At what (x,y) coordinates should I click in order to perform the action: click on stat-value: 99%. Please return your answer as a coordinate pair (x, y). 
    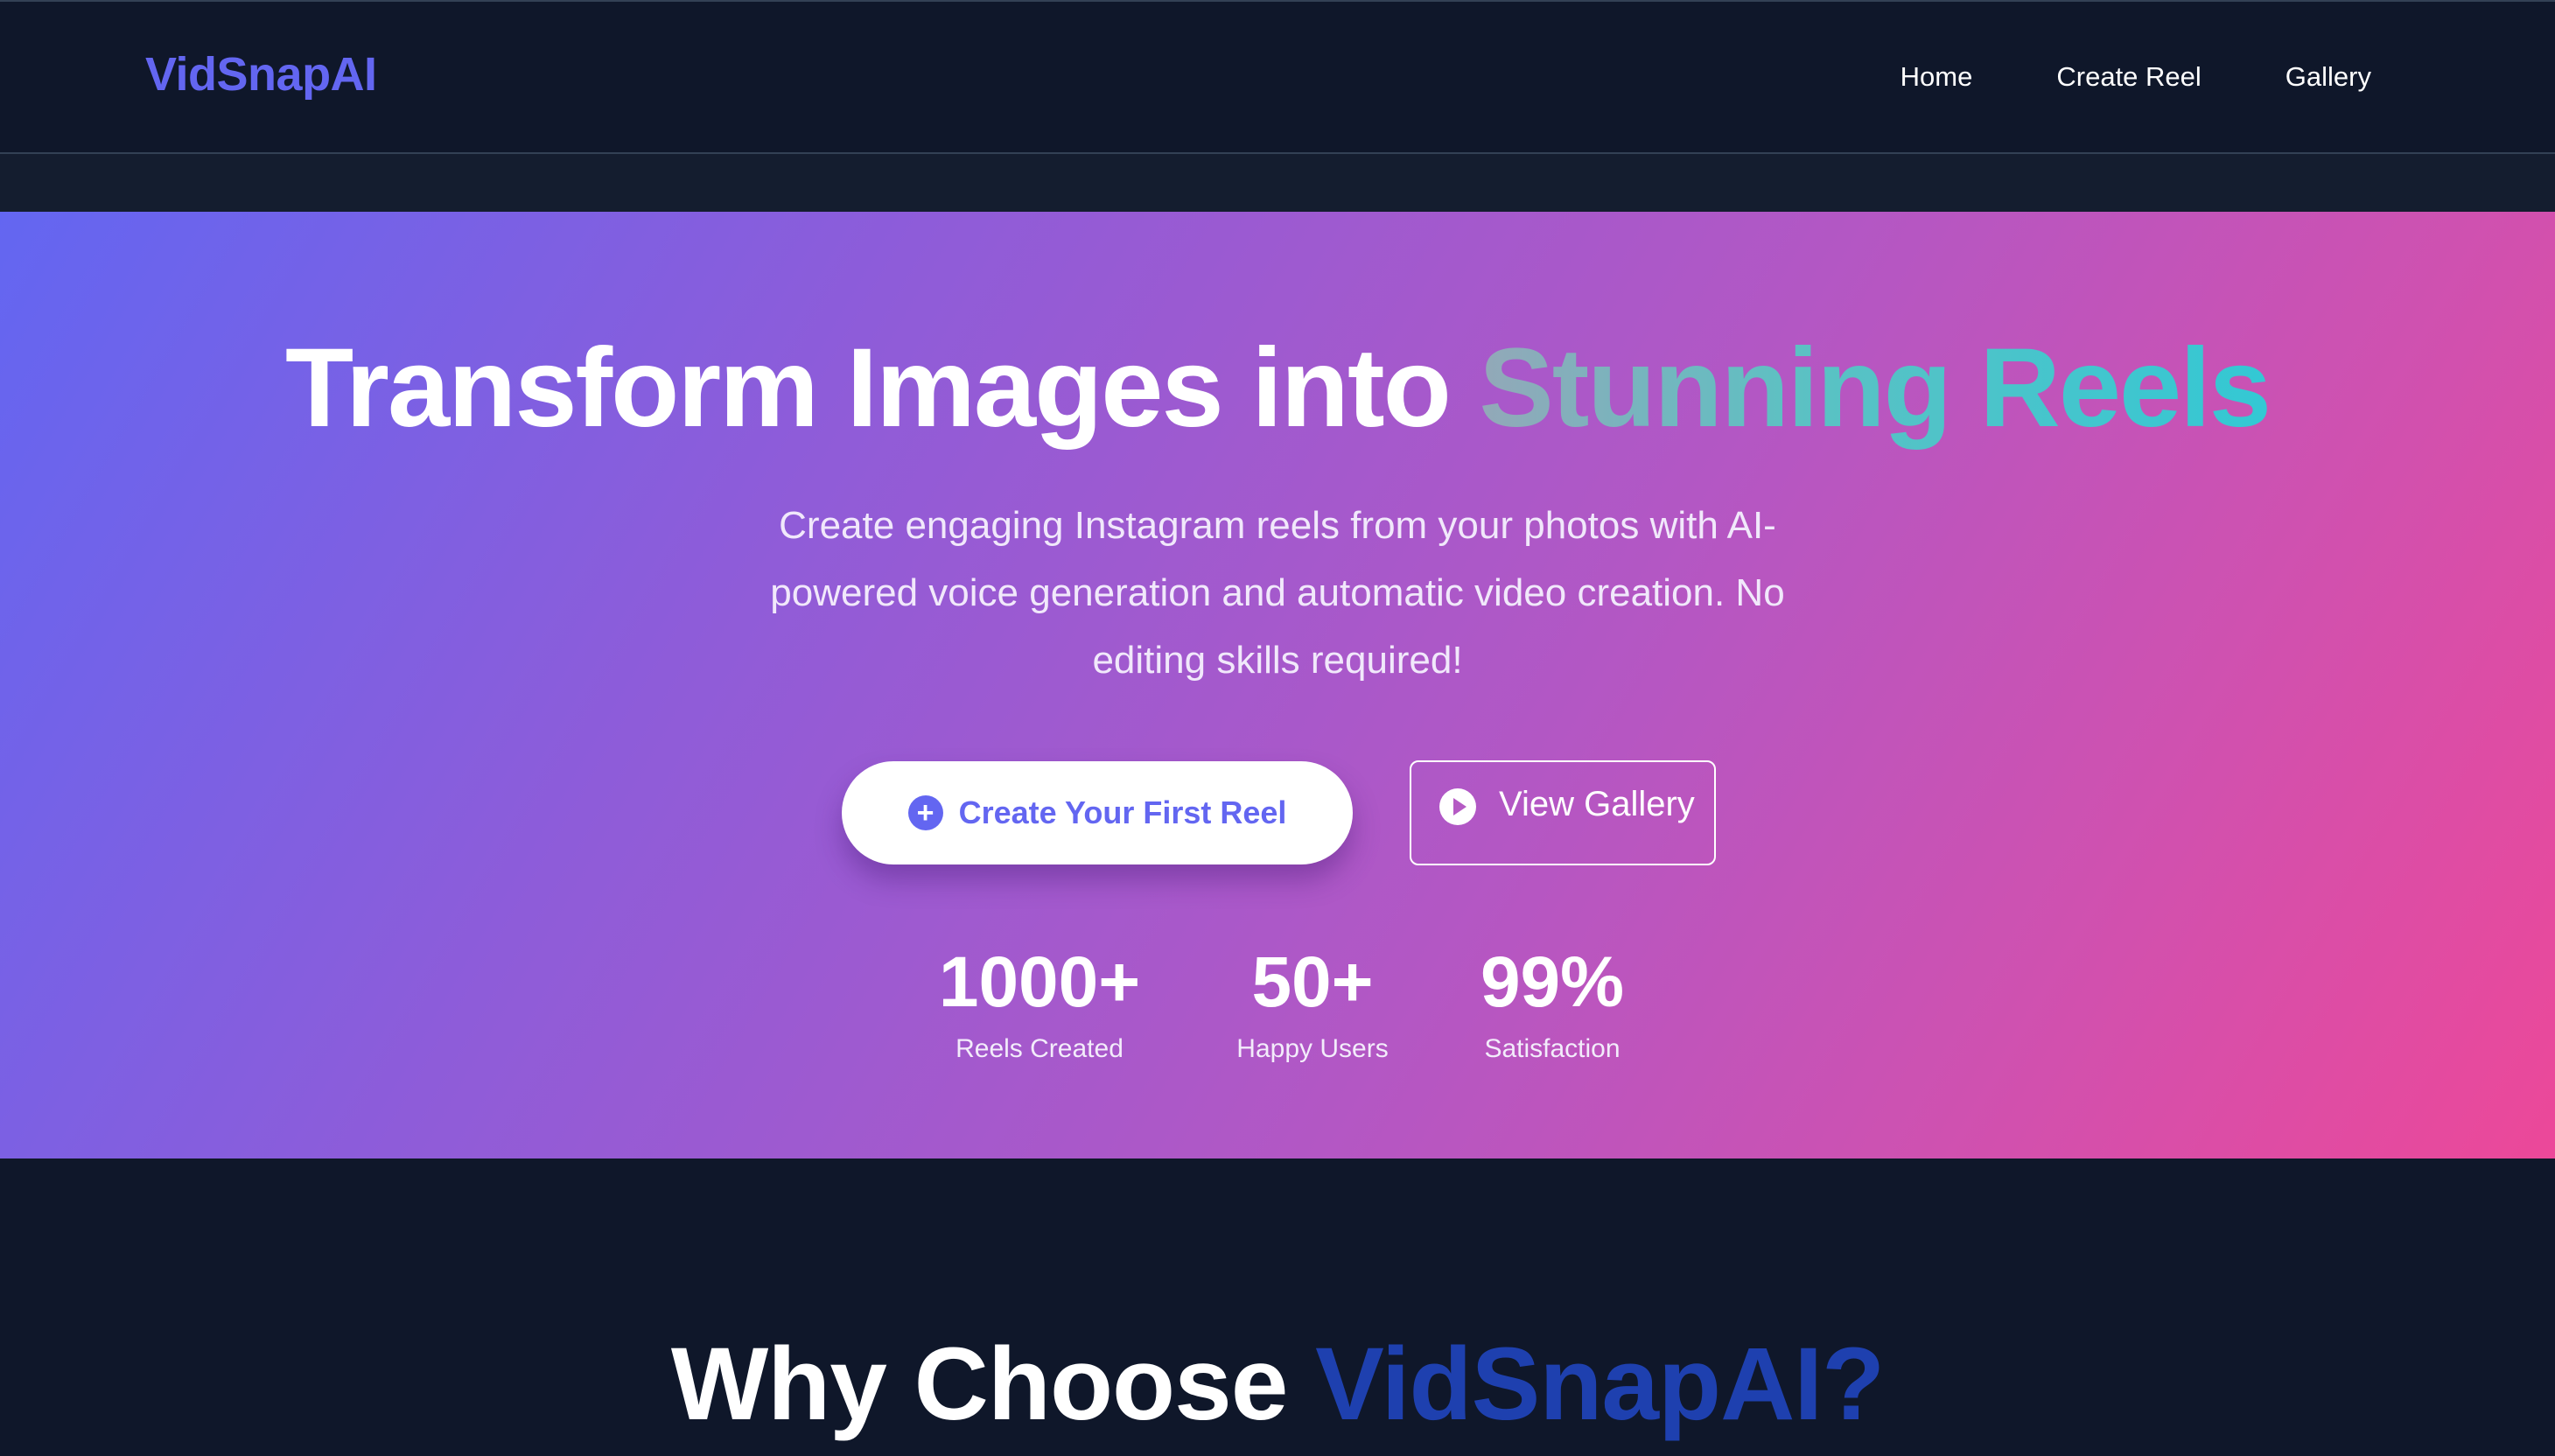
    Looking at the image, I should click on (1552, 982).